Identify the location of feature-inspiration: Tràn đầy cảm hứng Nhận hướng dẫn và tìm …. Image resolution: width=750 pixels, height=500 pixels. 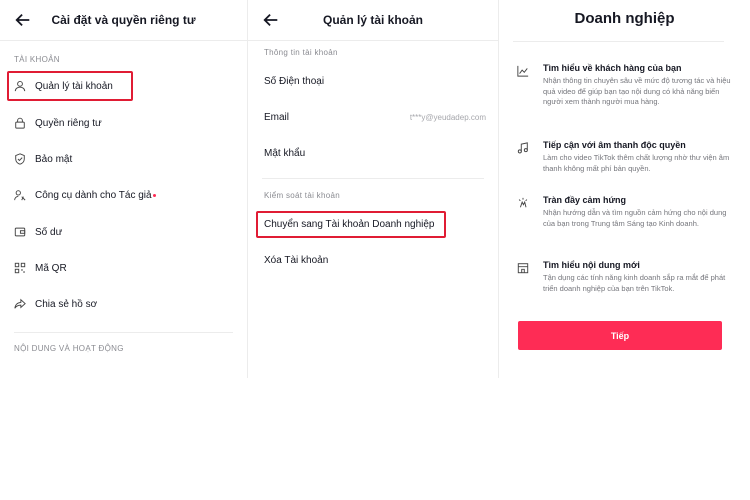
(624, 212).